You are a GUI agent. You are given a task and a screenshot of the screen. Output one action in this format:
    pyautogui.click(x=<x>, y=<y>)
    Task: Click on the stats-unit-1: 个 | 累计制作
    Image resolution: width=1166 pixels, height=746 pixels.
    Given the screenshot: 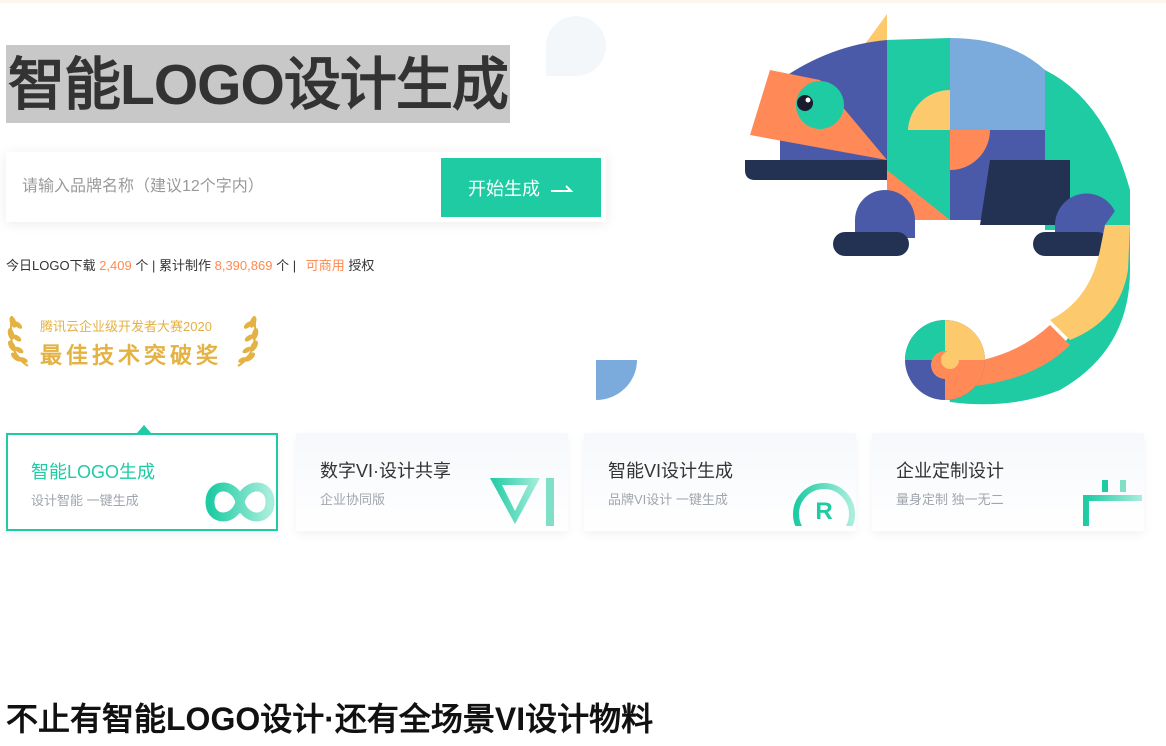 What is the action you would take?
    pyautogui.click(x=173, y=265)
    